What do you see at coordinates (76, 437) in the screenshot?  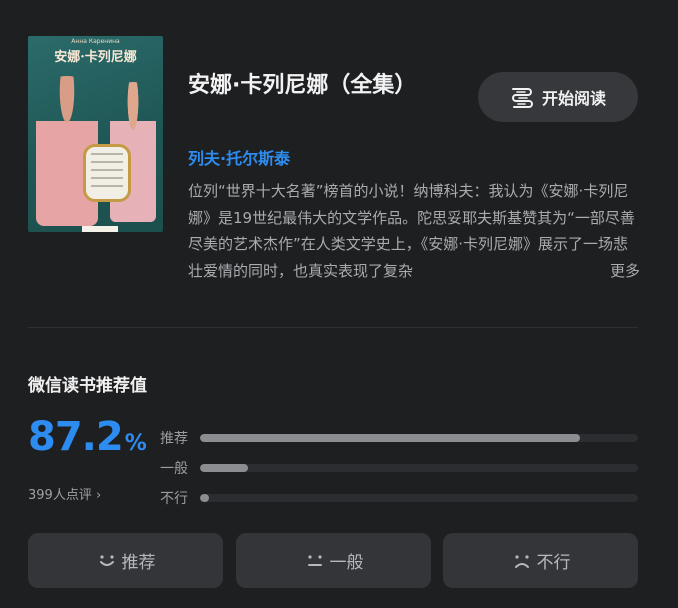 I see `score-value: 87.2` at bounding box center [76, 437].